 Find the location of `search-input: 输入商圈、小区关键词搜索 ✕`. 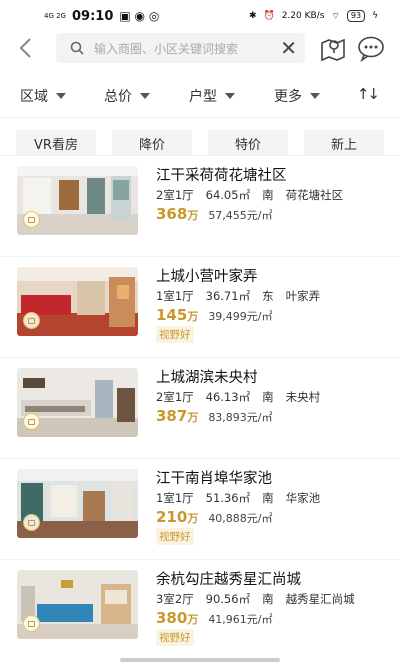

search-input: 输入商圈、小区关键词搜索 ✕ is located at coordinates (180, 48).